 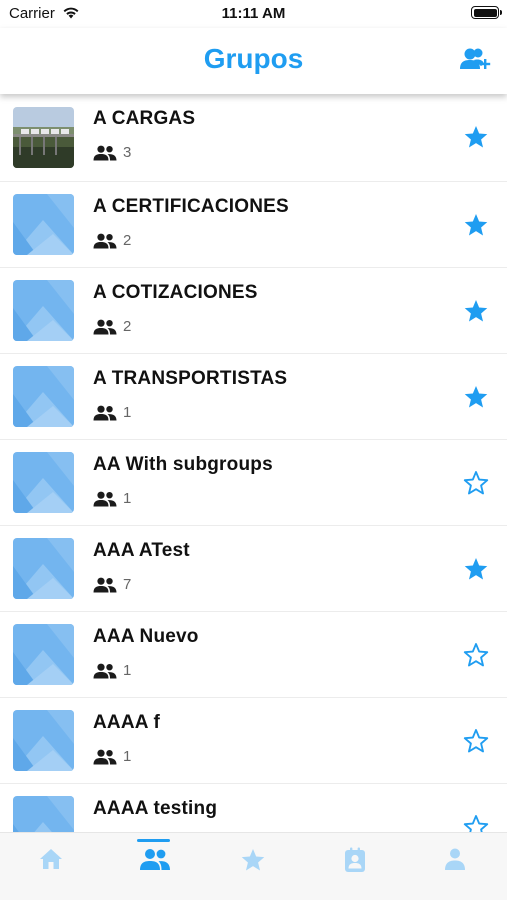 What do you see at coordinates (253, 138) in the screenshot?
I see `group-row: A CARGAS 3` at bounding box center [253, 138].